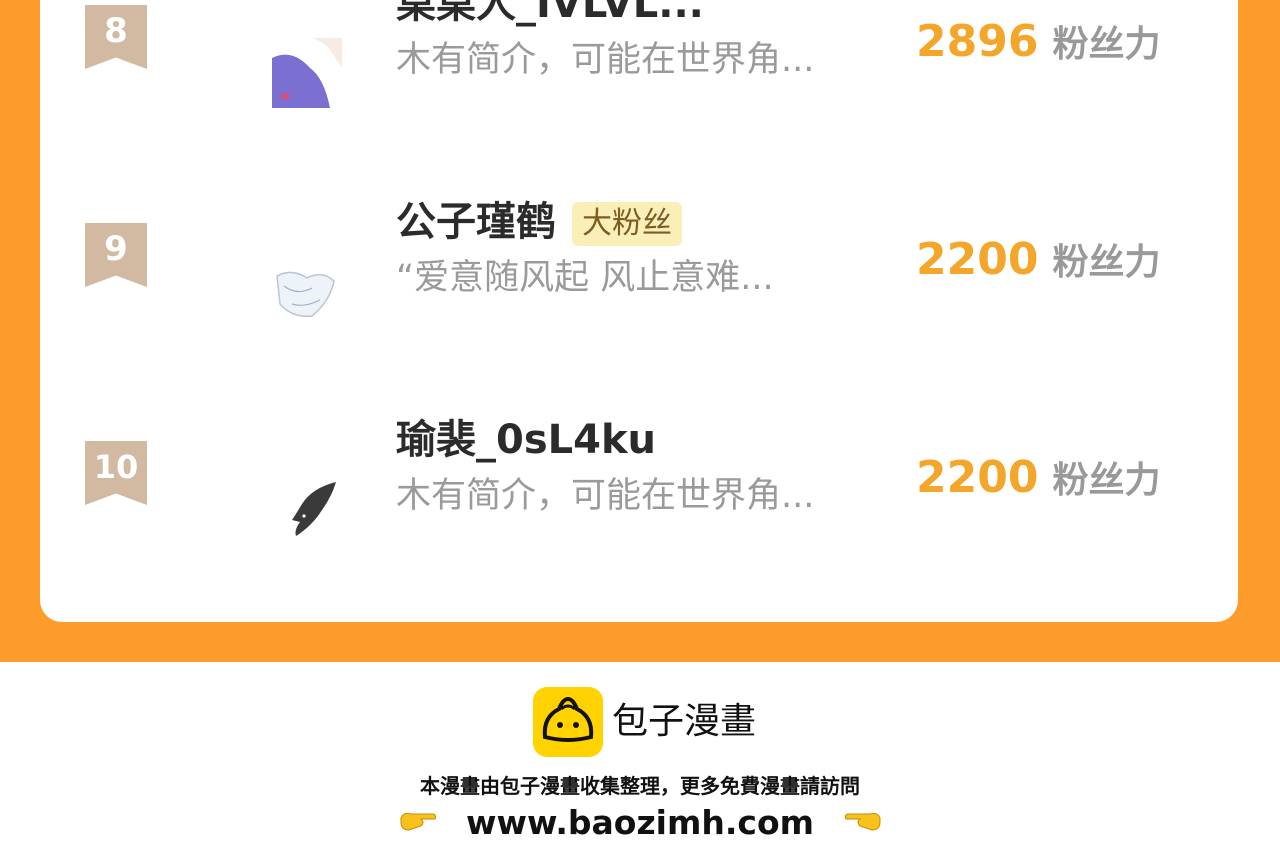 This screenshot has height=864, width=1280. Describe the element at coordinates (684, 722) in the screenshot. I see `brand-name: 包子漫畫` at that location.